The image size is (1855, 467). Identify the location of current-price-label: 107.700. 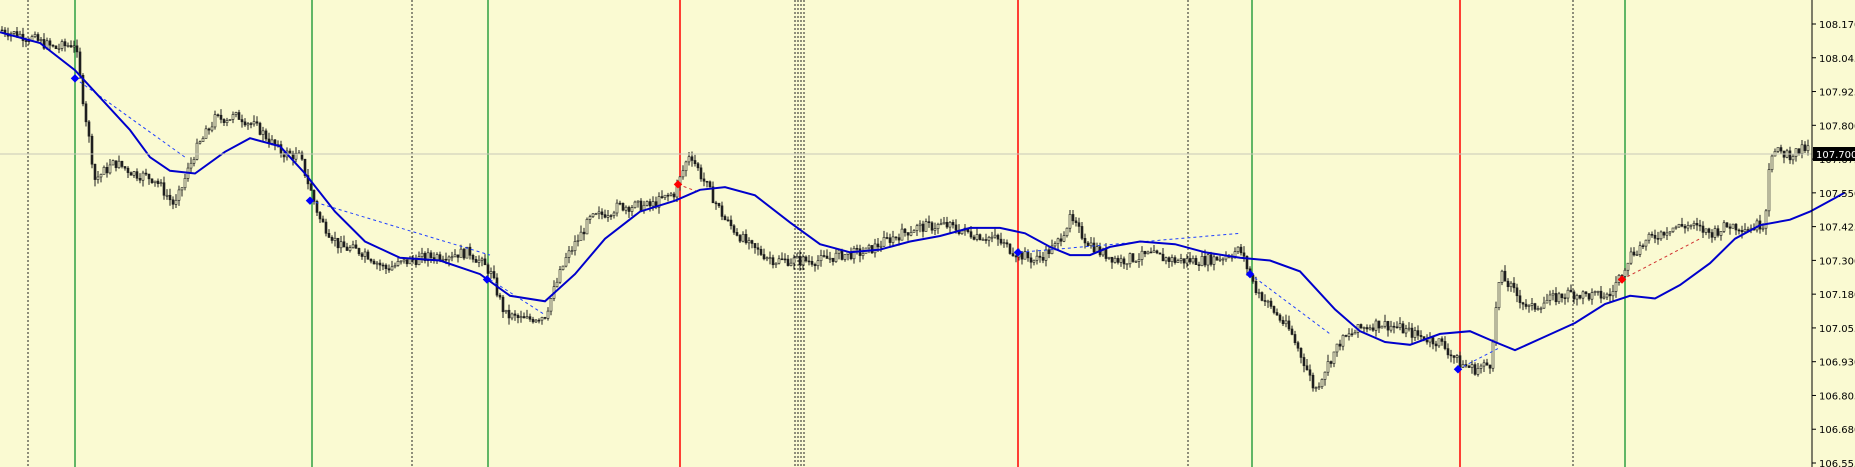
(1835, 155).